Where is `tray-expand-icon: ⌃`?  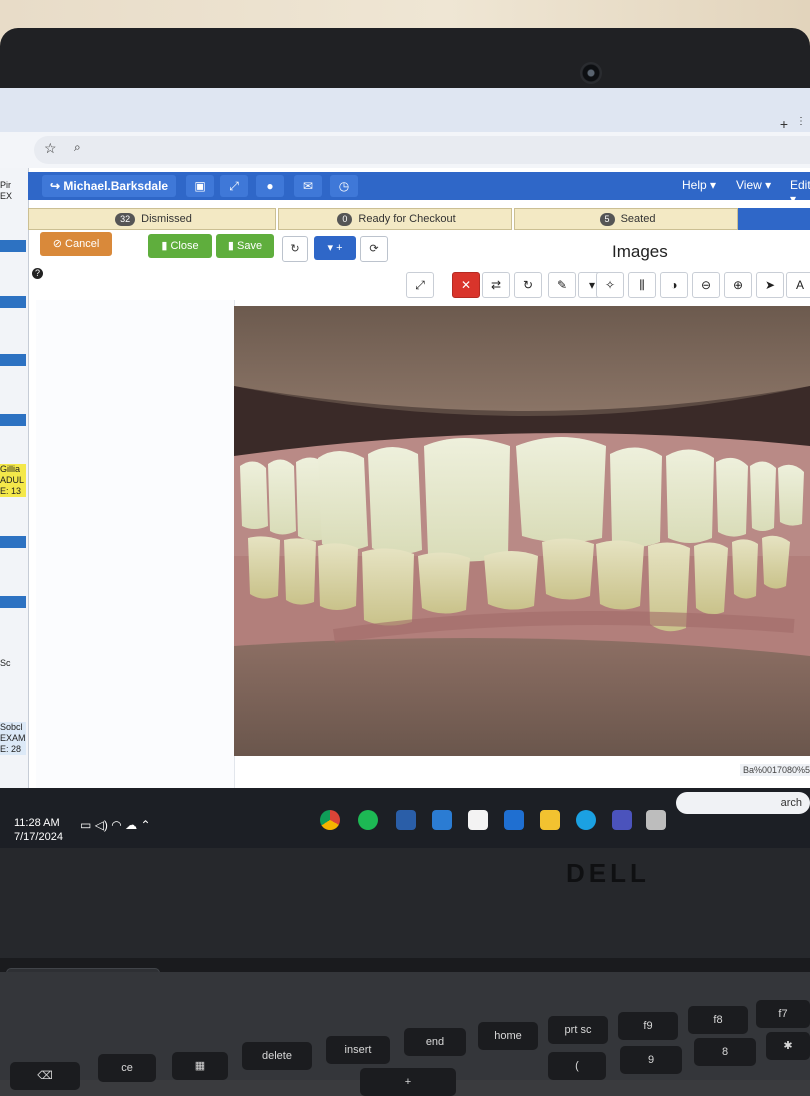
tray-expand-icon: ⌃ is located at coordinates (145, 825).